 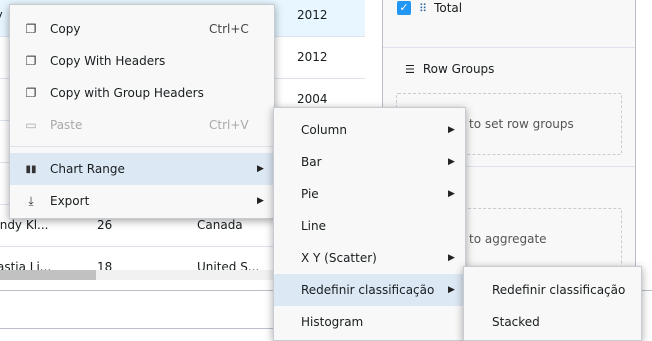 What do you see at coordinates (339, 258) in the screenshot?
I see `menu-item-label: X Y (Scatter)` at bounding box center [339, 258].